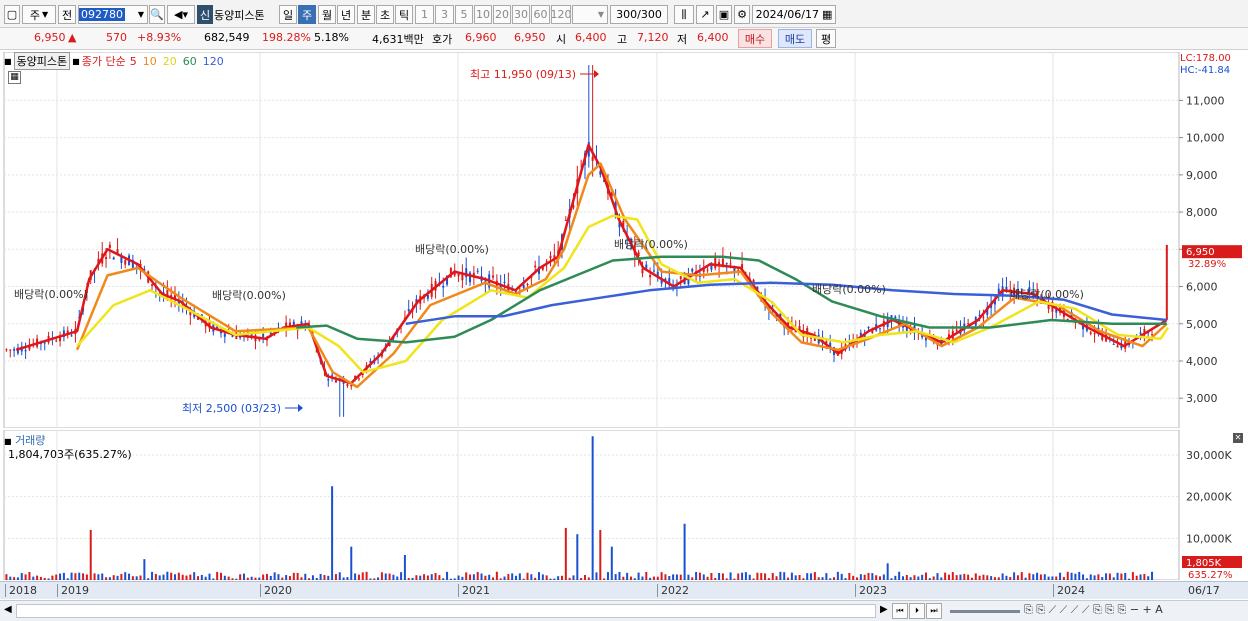 This screenshot has width=1248, height=621. I want to click on scroll-track, so click(446, 611).